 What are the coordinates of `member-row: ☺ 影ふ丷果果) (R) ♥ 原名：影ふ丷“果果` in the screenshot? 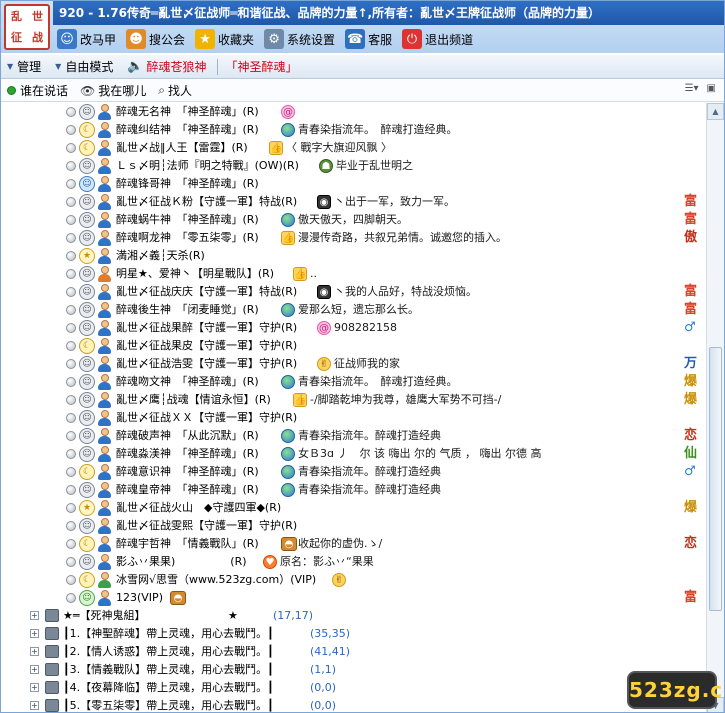 It's located at (352, 562).